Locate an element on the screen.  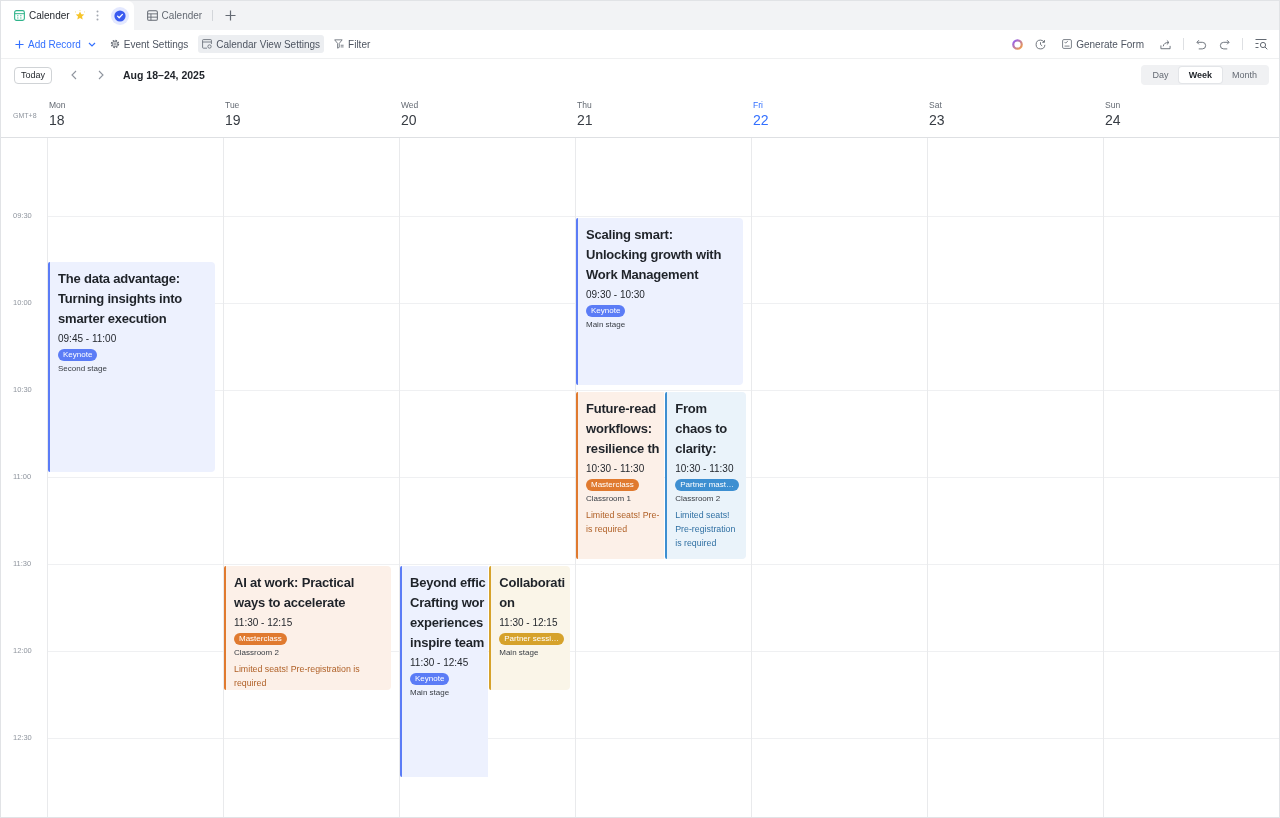
event-card: From chaos to clarity: 10:30 - 11:30 Partner mast… Classroom 2 Limited seats! Pre-registration is required is located at coordinates (705, 475).